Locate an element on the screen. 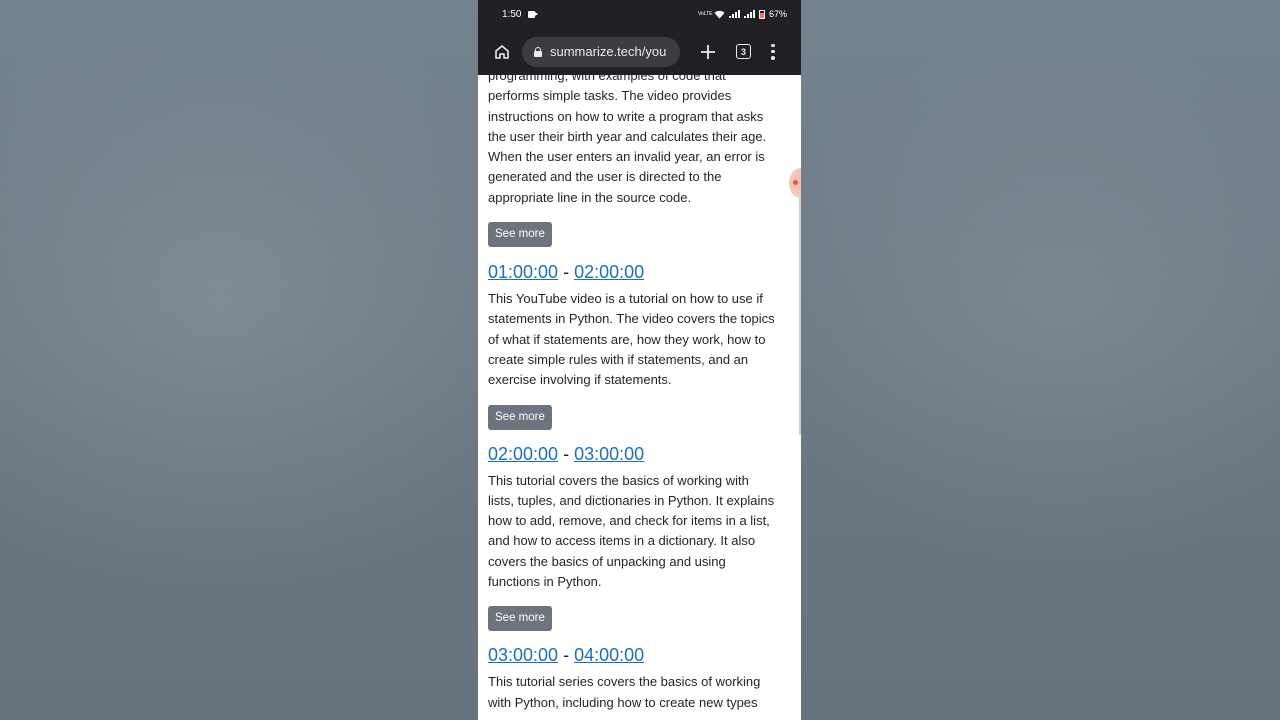 Image resolution: width=1280 pixels, height=720 pixels. home-icon is located at coordinates (502, 52).